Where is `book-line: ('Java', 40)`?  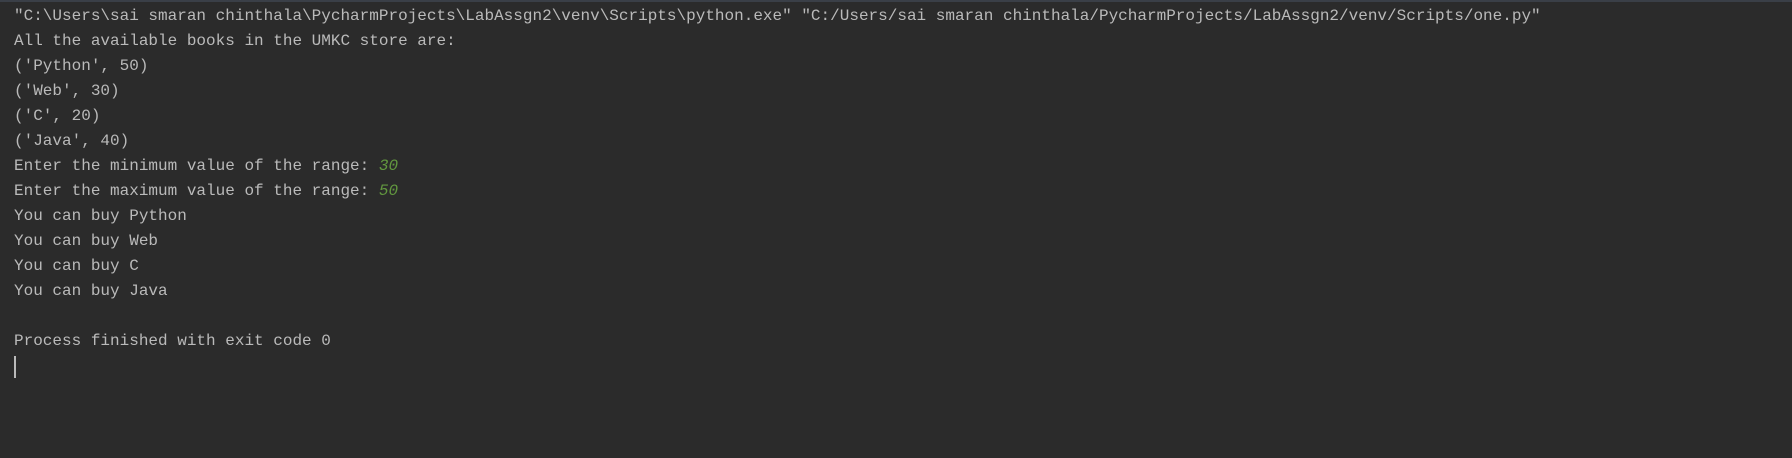
book-line: ('Java', 40) is located at coordinates (72, 141).